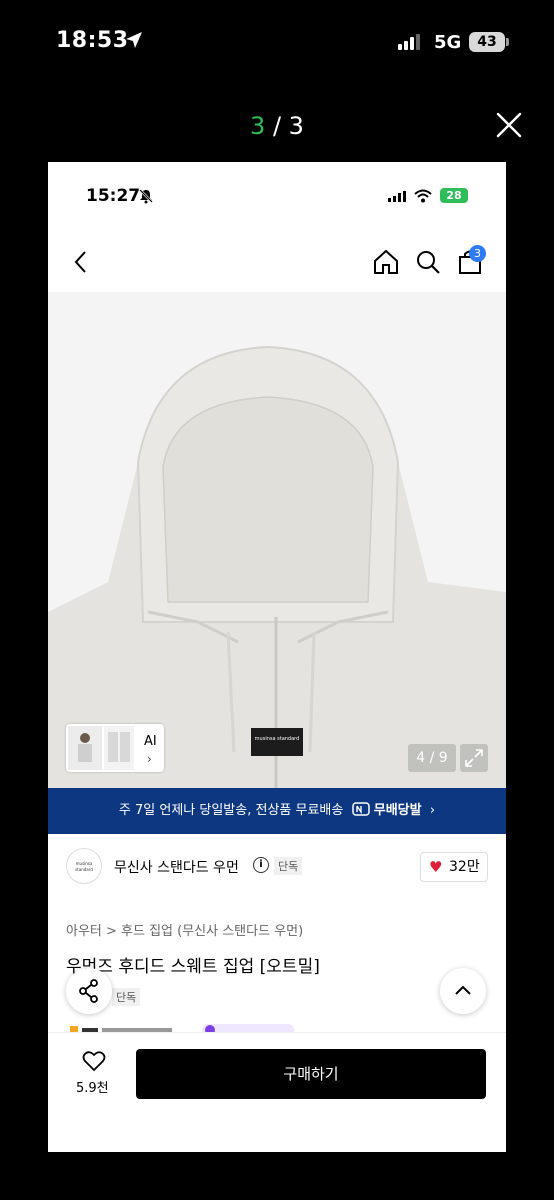 The image size is (554, 1200). I want to click on brand-name: 무신사 스탠다드 우먼, so click(176, 867).